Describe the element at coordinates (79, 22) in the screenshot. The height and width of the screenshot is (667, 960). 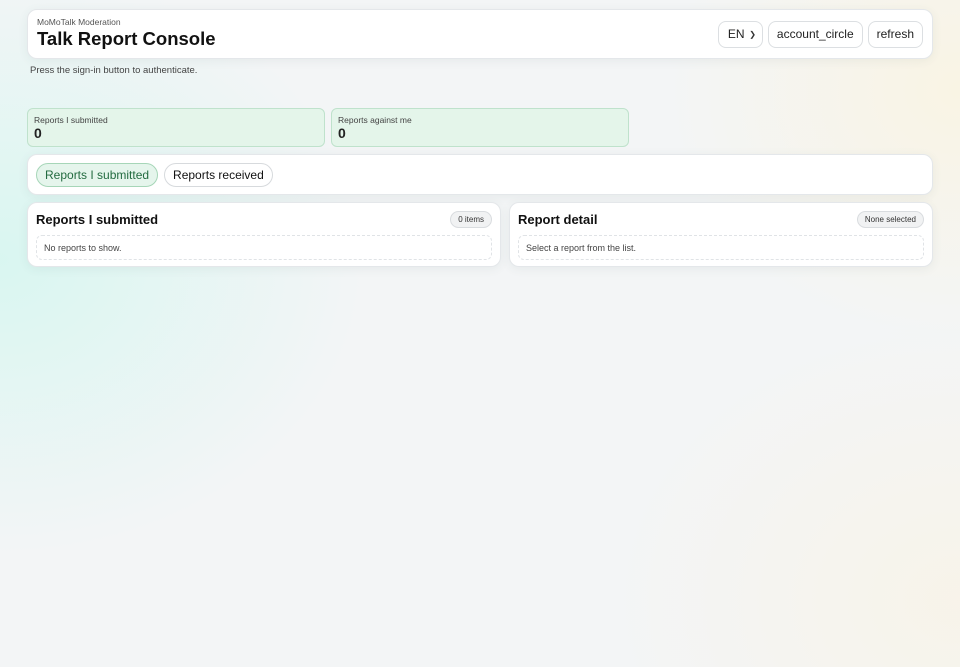
I see `app-eyebrow: MoMoTalk Moderation` at that location.